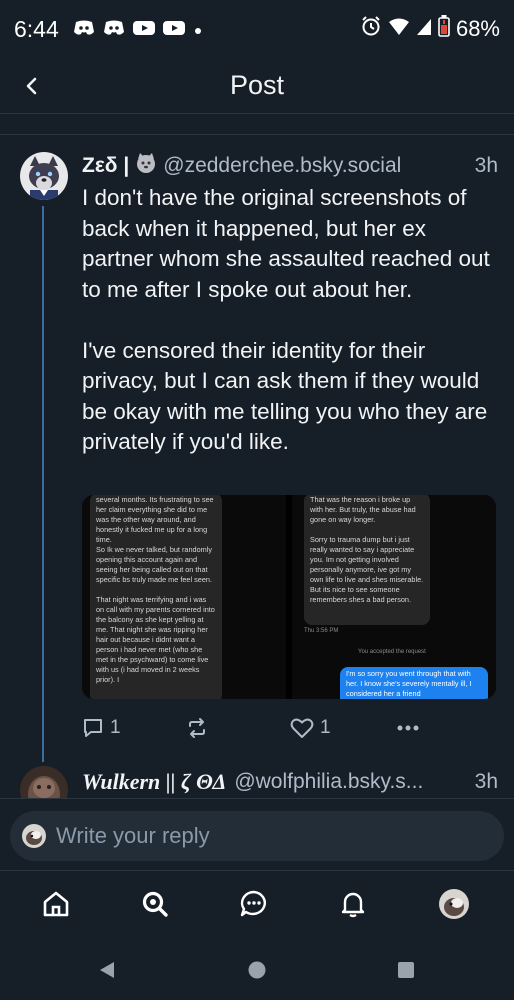  I want to click on reply-composer-bar: Write your reply, so click(257, 834).